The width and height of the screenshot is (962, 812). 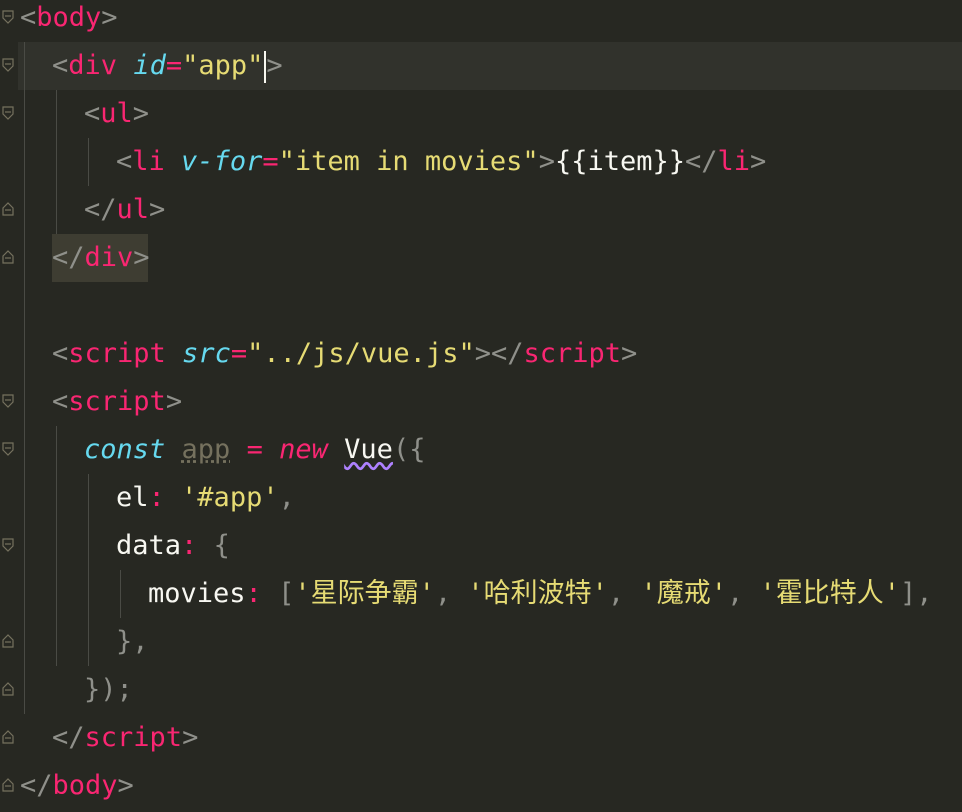 What do you see at coordinates (167, 66) in the screenshot?
I see `code-line-2: <div id="app" >` at bounding box center [167, 66].